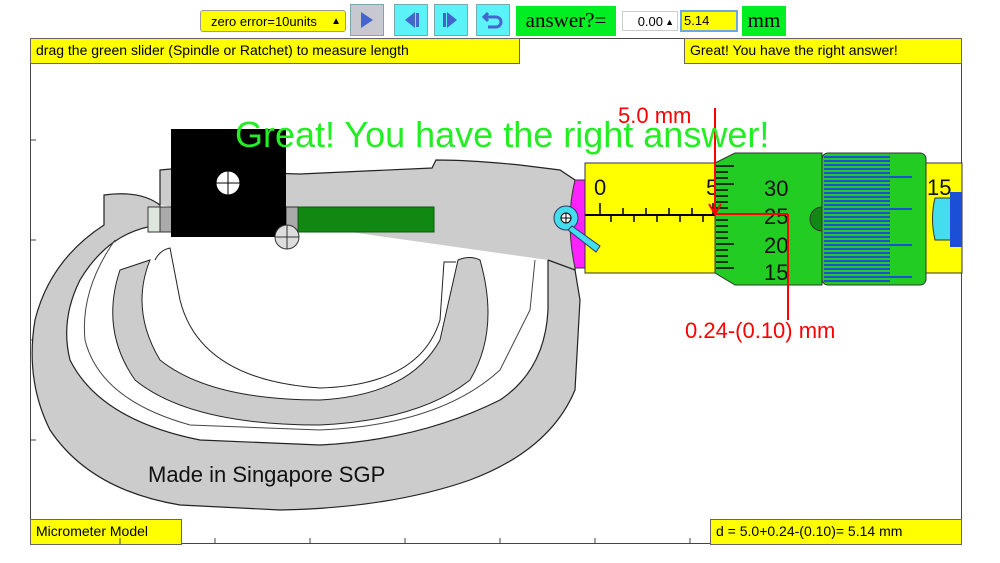 Image resolution: width=1000 pixels, height=563 pixels. Describe the element at coordinates (760, 330) in the screenshot. I see `thimble-reading-annotation: 0.24-(0.10) mm` at that location.